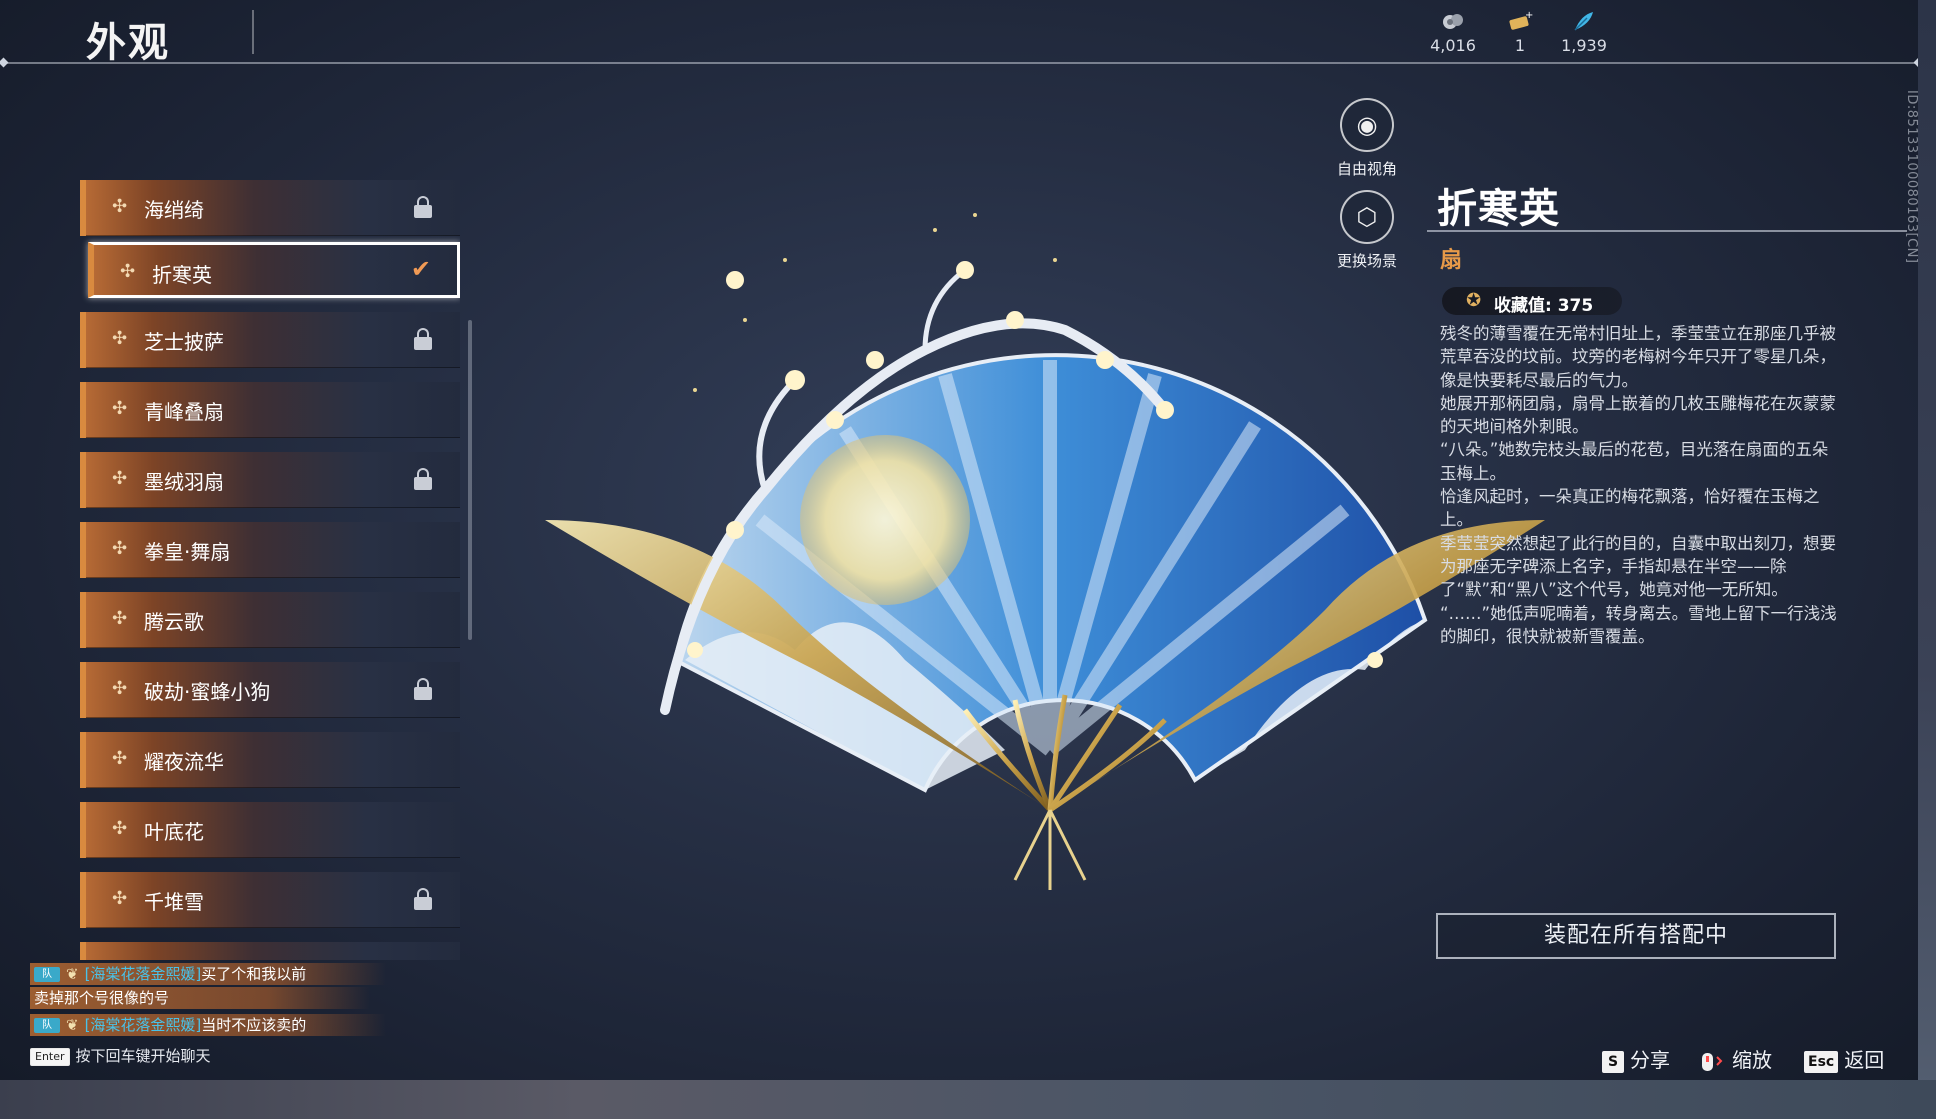 Image resolution: width=1936 pixels, height=1119 pixels. I want to click on list-item: ✣ 破劫·蜜蜂小狗, so click(270, 690).